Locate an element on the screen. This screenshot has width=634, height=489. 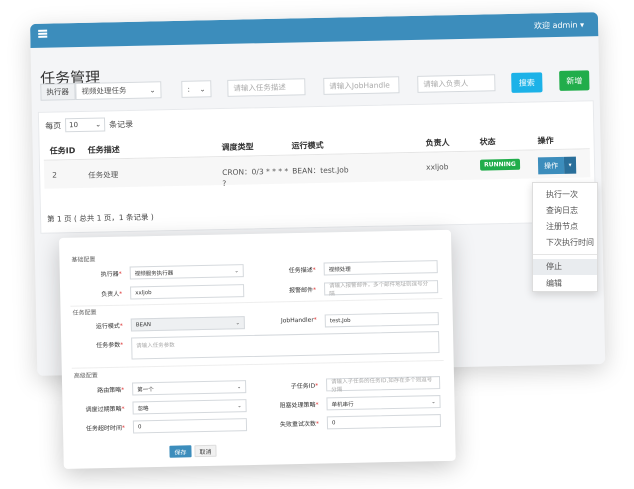
section-basic-title: 基础配置 is located at coordinates (83, 260).